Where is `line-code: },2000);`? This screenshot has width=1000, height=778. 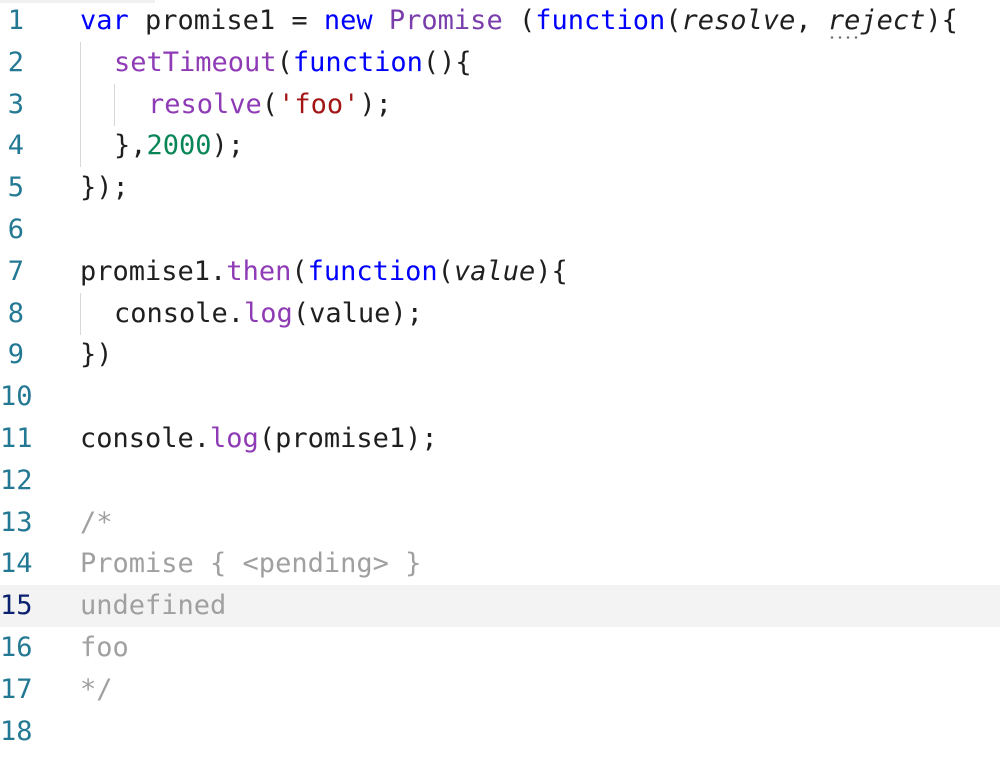
line-code: },2000); is located at coordinates (162, 146).